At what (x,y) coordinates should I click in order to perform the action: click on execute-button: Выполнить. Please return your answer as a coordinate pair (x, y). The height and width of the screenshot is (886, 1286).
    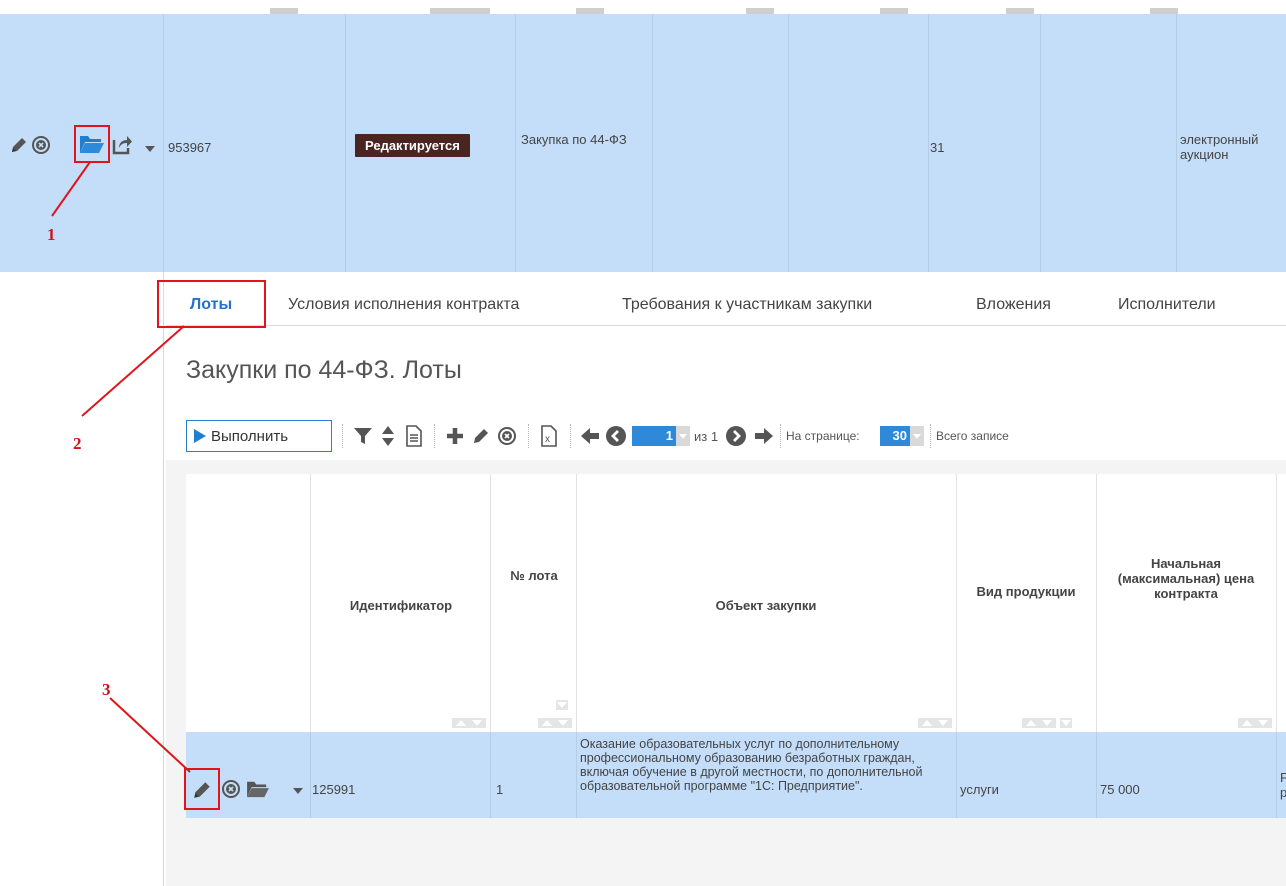
    Looking at the image, I should click on (259, 436).